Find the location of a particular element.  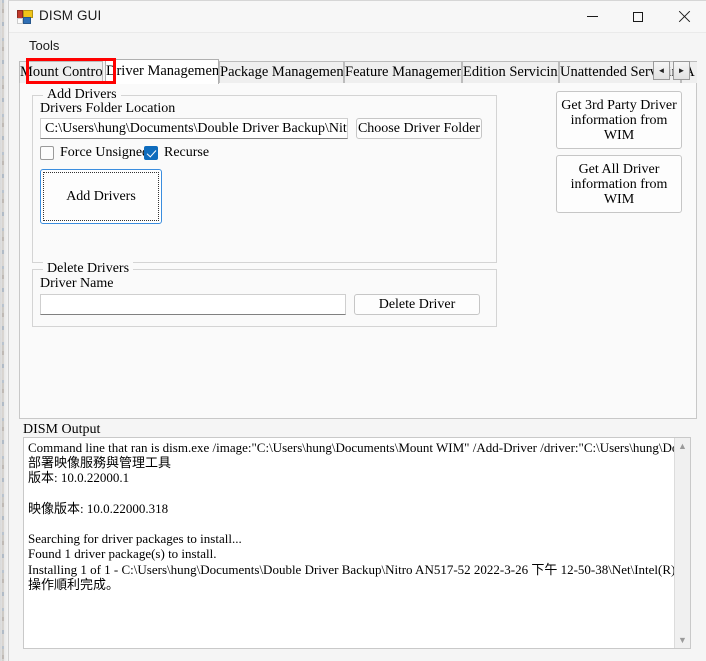

choose-driver-folder-button: Choose Driver Folder is located at coordinates (419, 128).